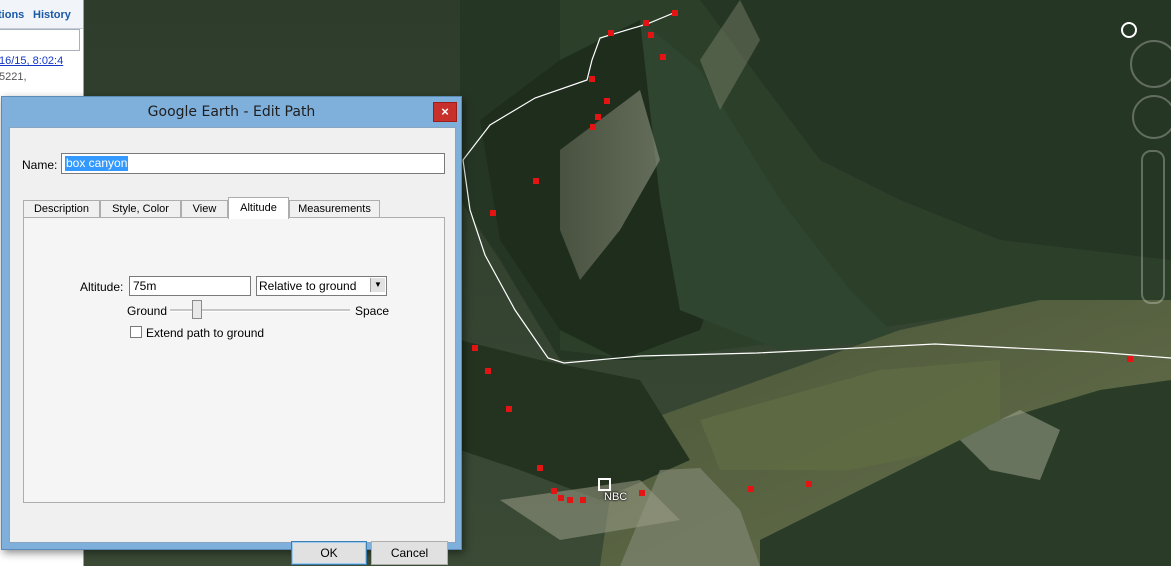 Image resolution: width=1171 pixels, height=566 pixels. Describe the element at coordinates (13, 77) in the screenshot. I see `history-result-text: 5221,` at that location.